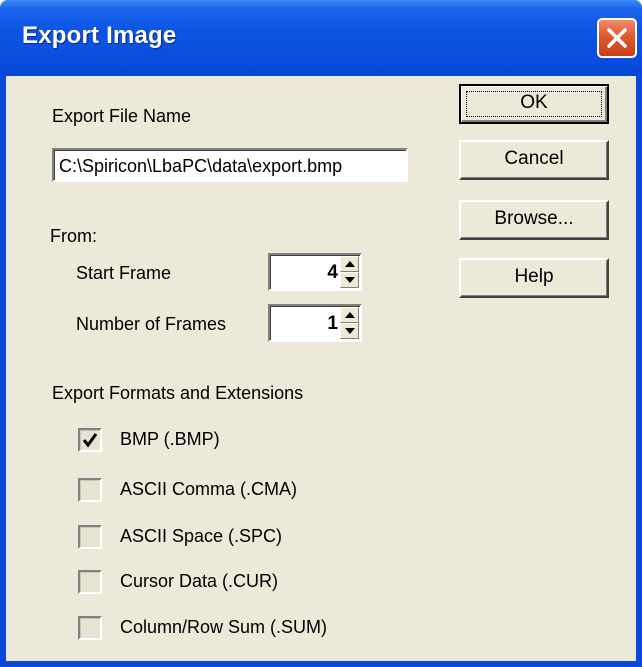  Describe the element at coordinates (73, 236) in the screenshot. I see `from-label: From:` at that location.